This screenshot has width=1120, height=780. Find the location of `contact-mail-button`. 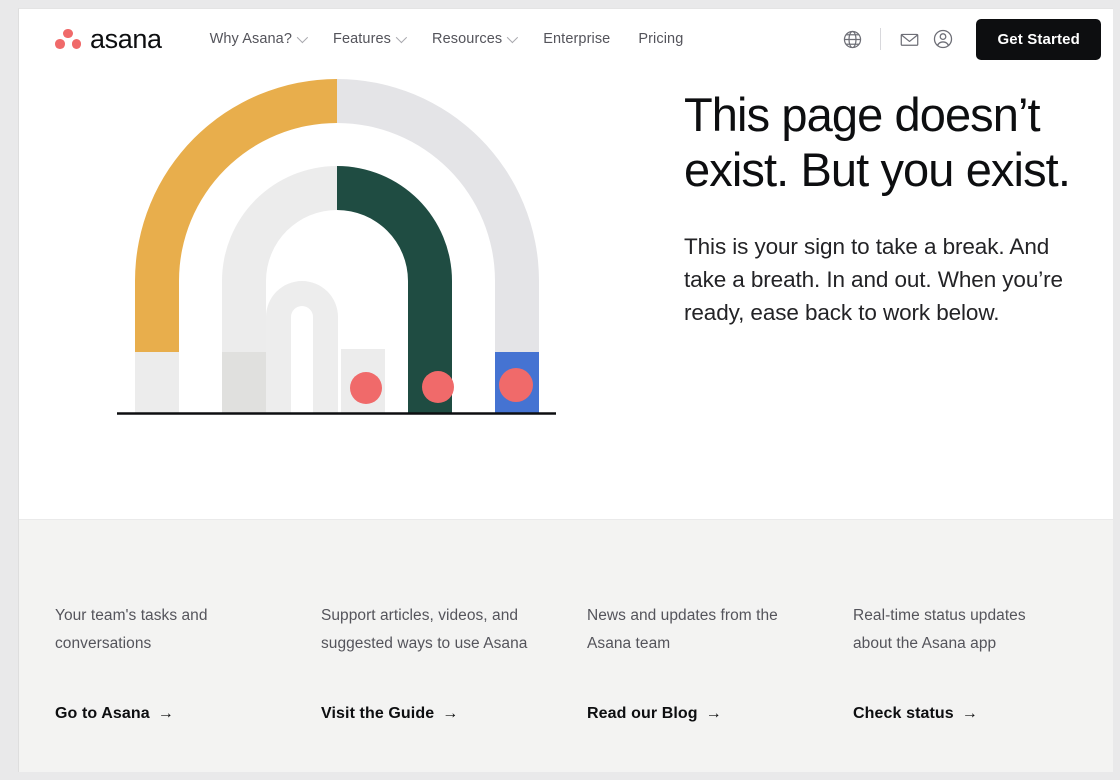

contact-mail-button is located at coordinates (909, 39).